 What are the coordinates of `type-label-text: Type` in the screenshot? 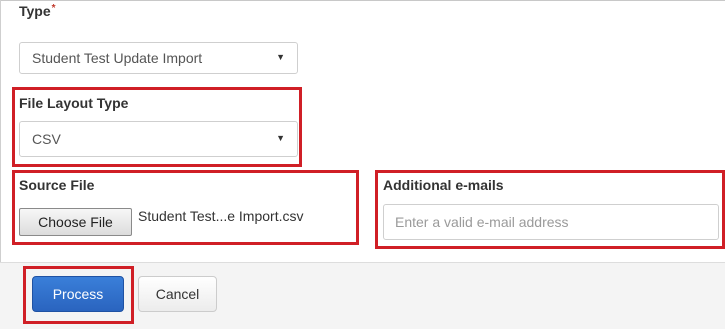 It's located at (35, 11).